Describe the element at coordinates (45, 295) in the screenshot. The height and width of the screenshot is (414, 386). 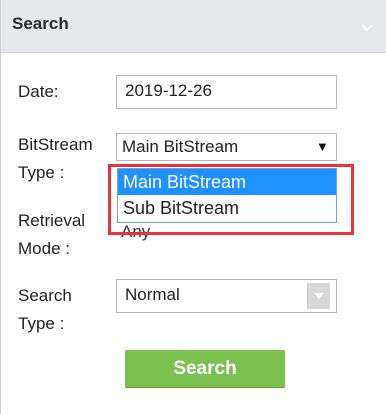
I see `search-type-label-line1: Search` at that location.